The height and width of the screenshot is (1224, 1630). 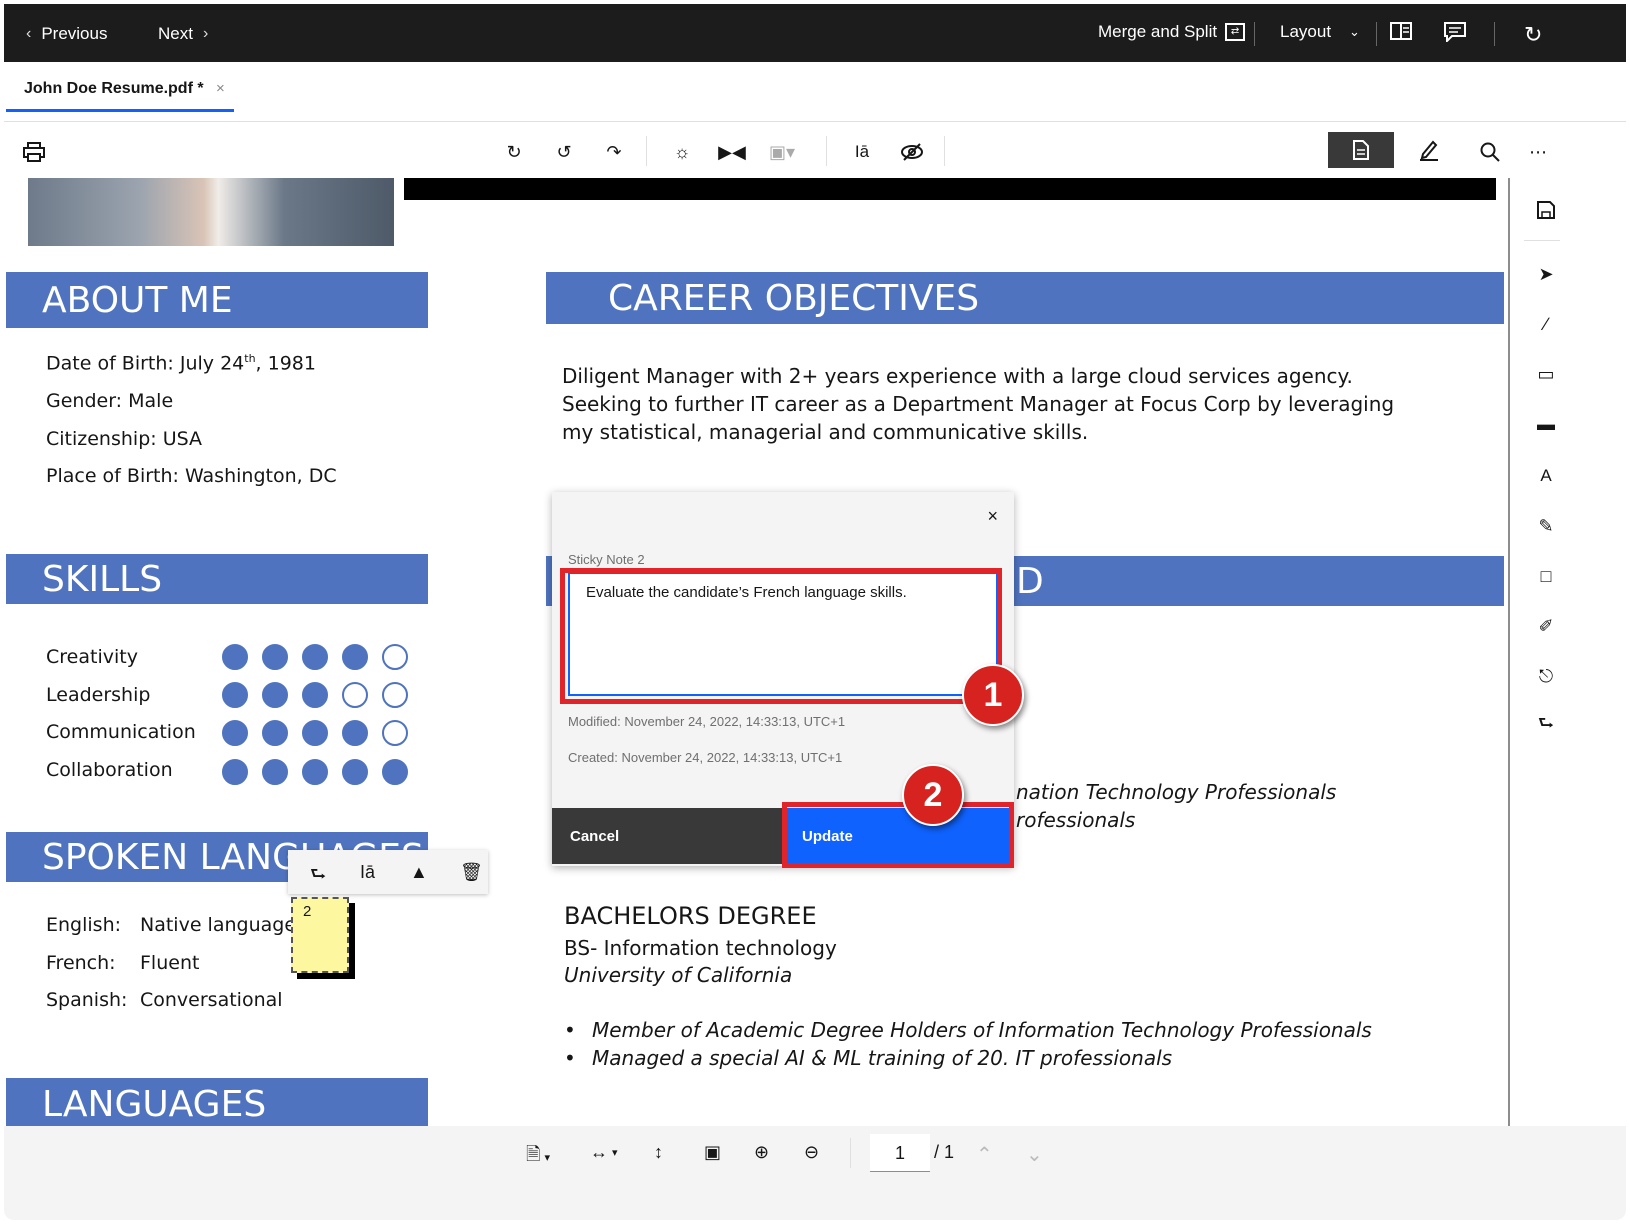 What do you see at coordinates (1354, 31) in the screenshot?
I see `chevron-down-icon: ⌄` at bounding box center [1354, 31].